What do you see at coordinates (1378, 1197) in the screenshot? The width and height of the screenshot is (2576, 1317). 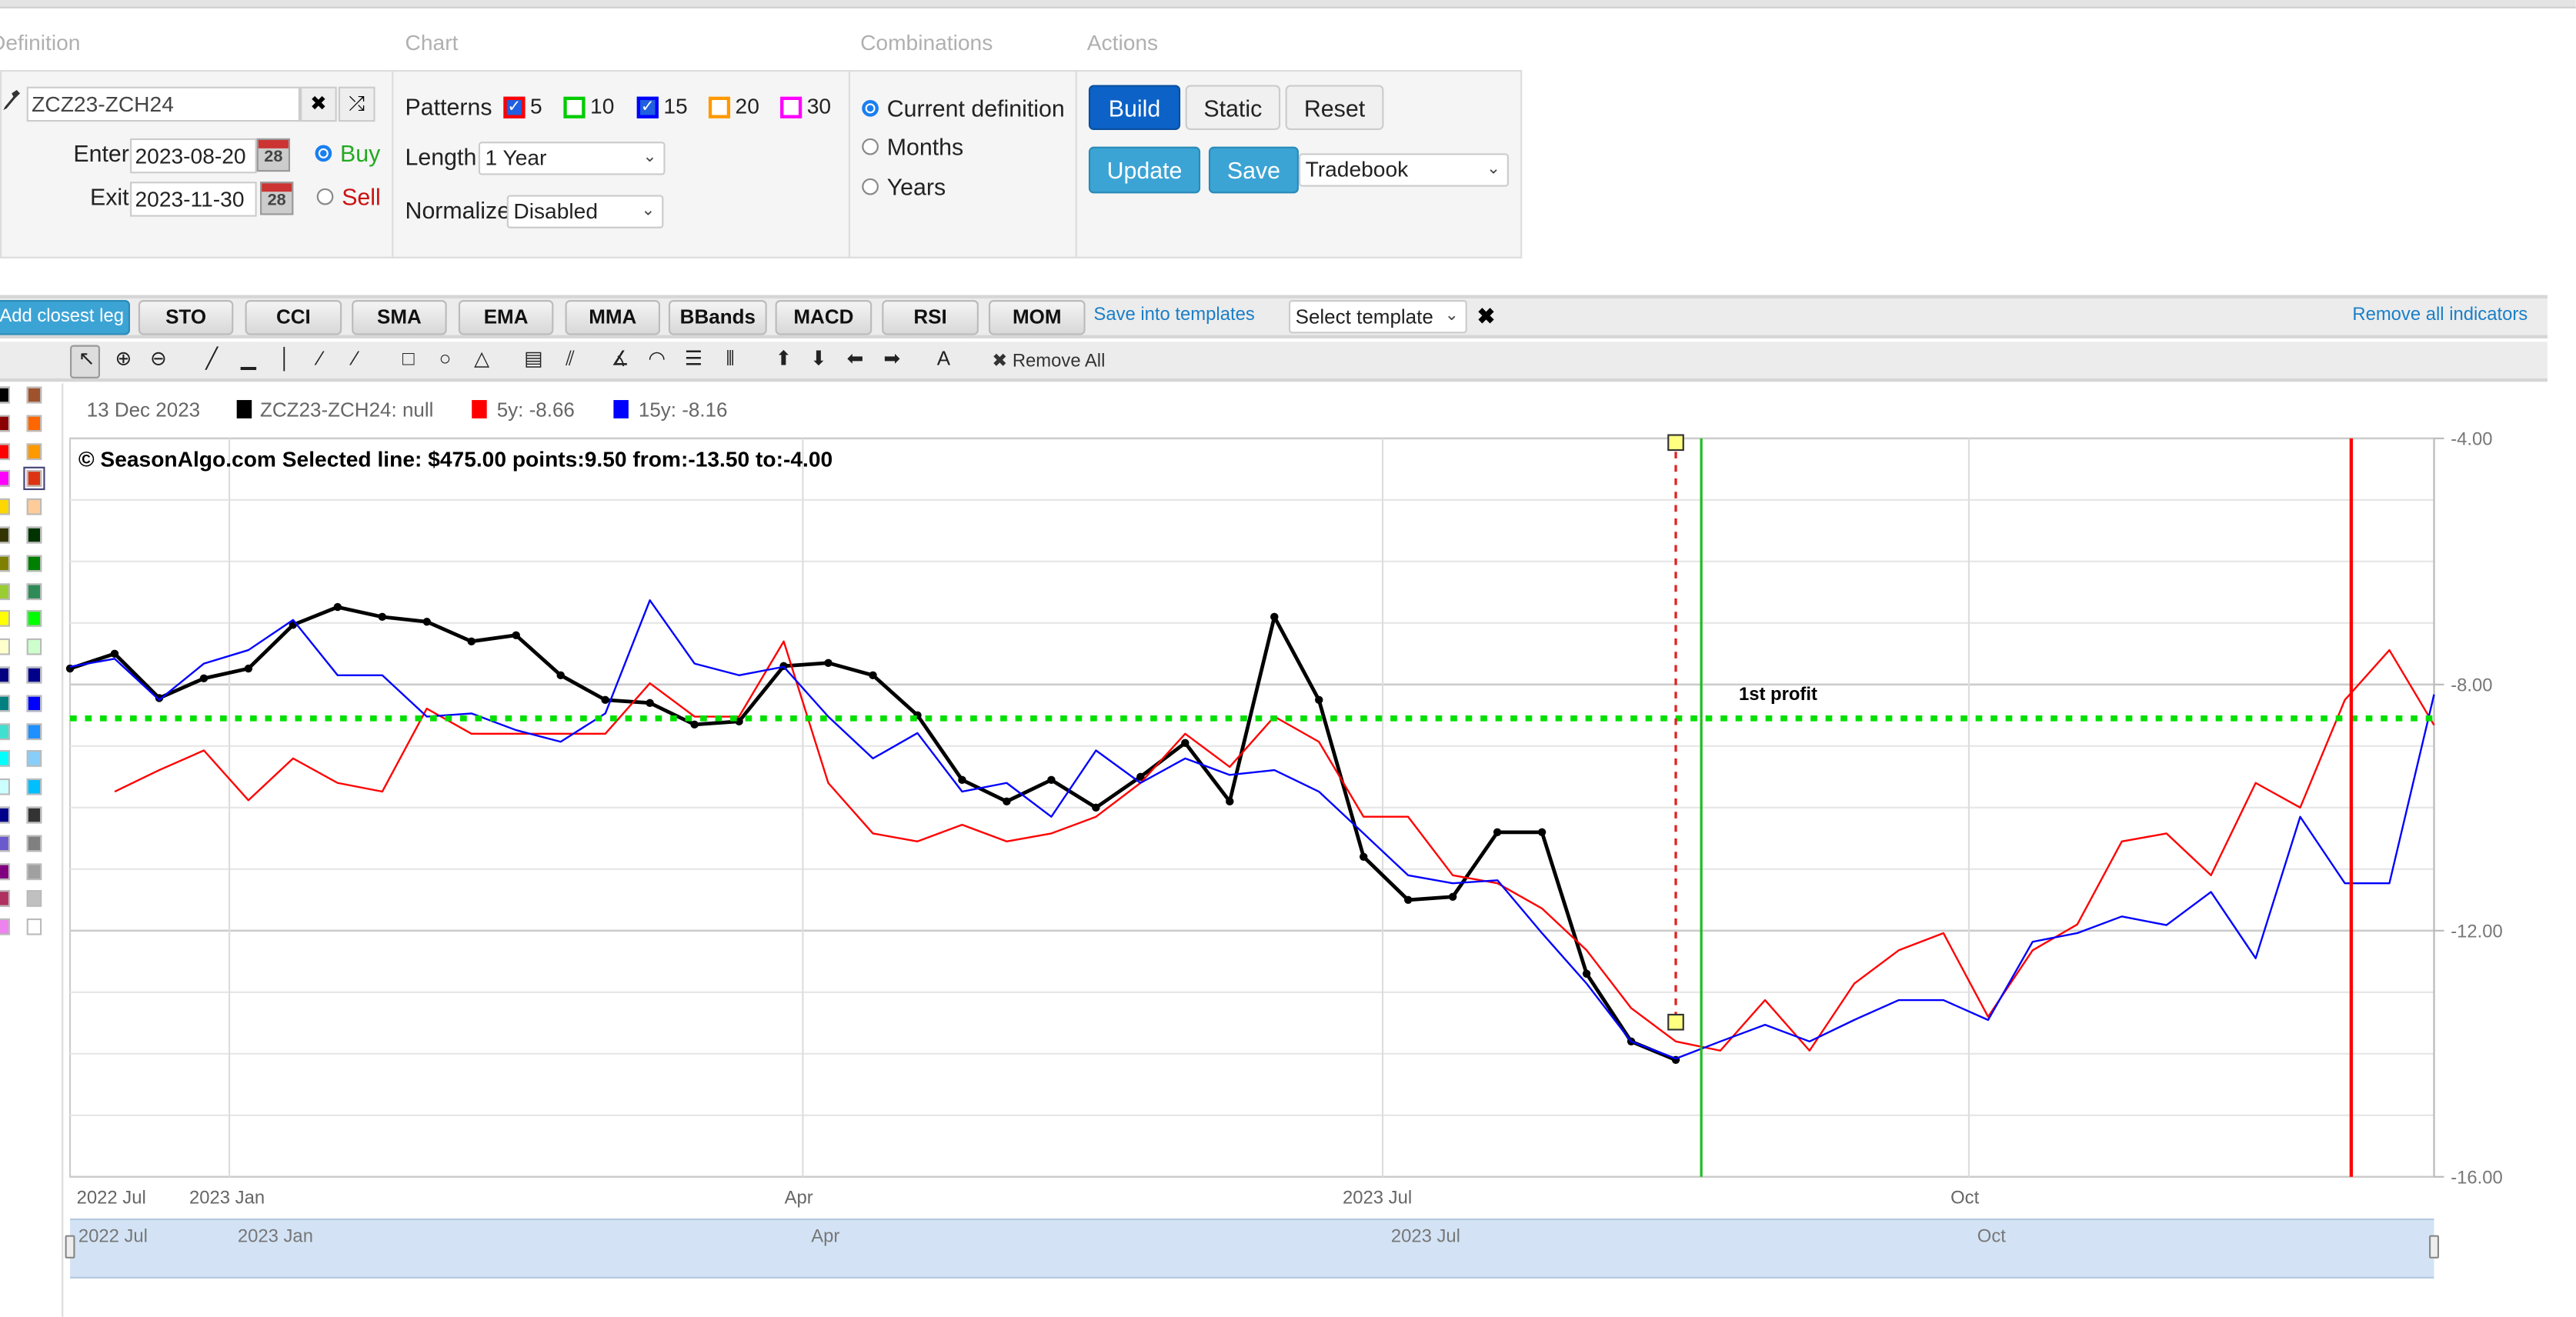 I see `x-tick-label: 2023 Jul` at bounding box center [1378, 1197].